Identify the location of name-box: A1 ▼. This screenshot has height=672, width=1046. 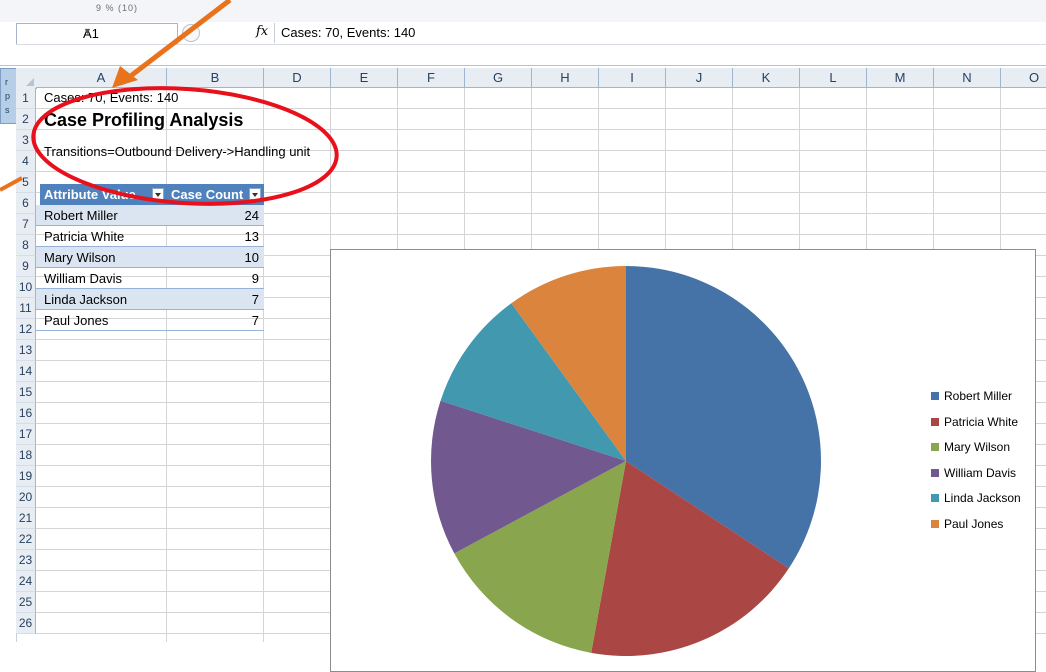
(97, 34).